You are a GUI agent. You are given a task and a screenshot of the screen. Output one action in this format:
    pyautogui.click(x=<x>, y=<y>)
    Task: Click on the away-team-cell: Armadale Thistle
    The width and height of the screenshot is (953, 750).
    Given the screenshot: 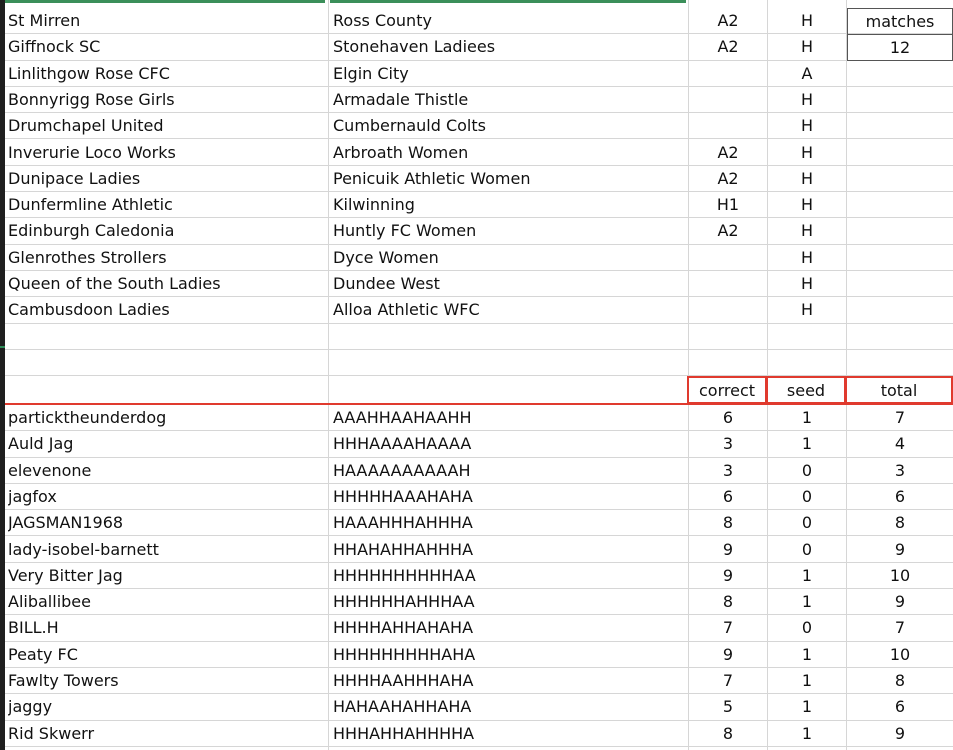 What is the action you would take?
    pyautogui.click(x=510, y=100)
    